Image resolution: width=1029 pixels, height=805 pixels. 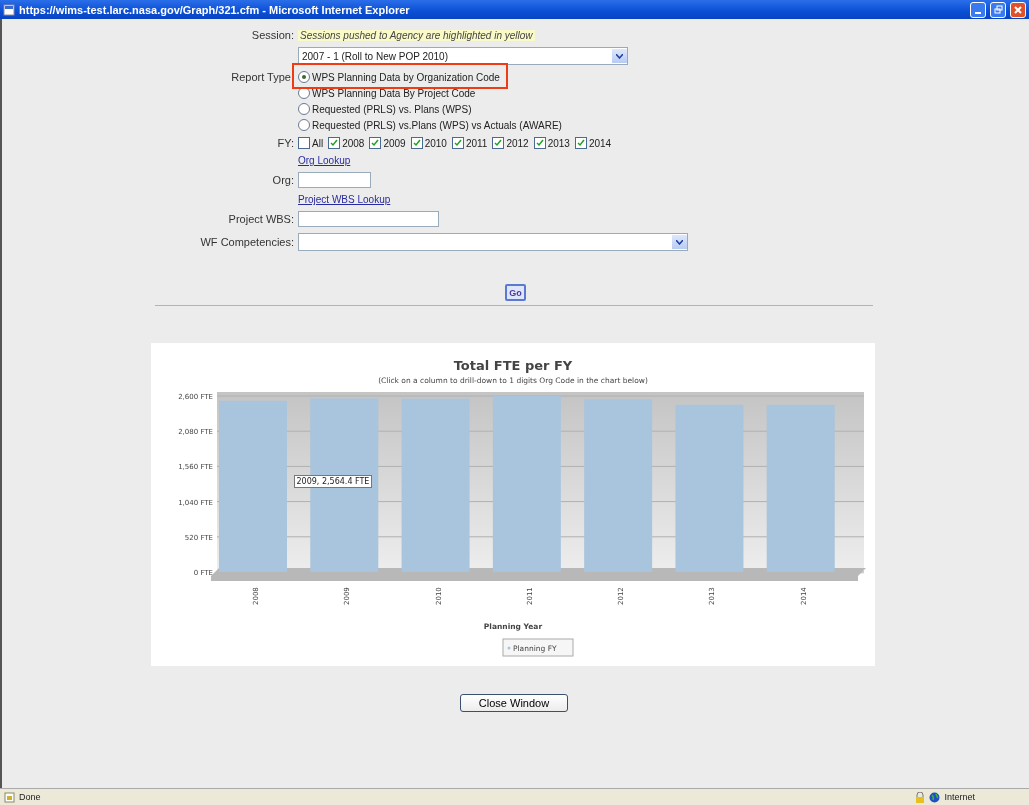 What do you see at coordinates (416, 35) in the screenshot?
I see `session-hint: Sessions pushed to Agency are highlighted in yellow` at bounding box center [416, 35].